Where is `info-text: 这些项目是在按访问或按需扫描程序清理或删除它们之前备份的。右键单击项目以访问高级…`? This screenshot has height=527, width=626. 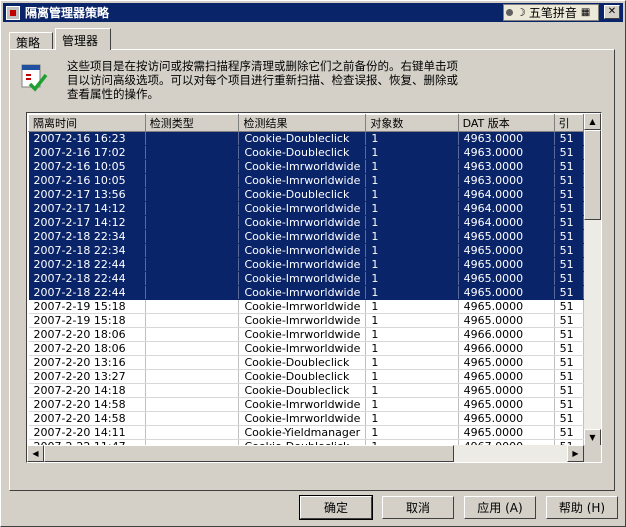
info-text: 这些项目是在按访问或按需扫描程序清理或删除它们之前备份的。右键单击项目以访问高级… is located at coordinates (262, 80).